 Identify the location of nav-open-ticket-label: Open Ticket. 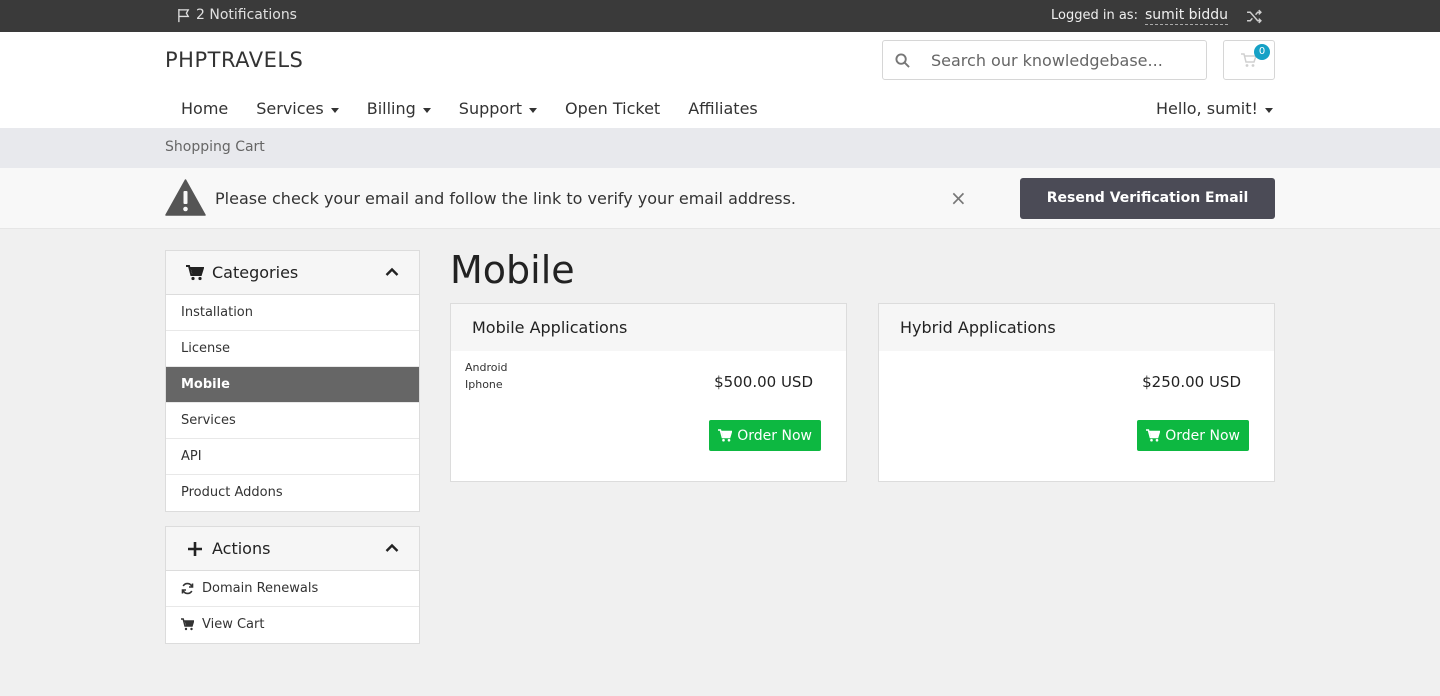
(613, 108).